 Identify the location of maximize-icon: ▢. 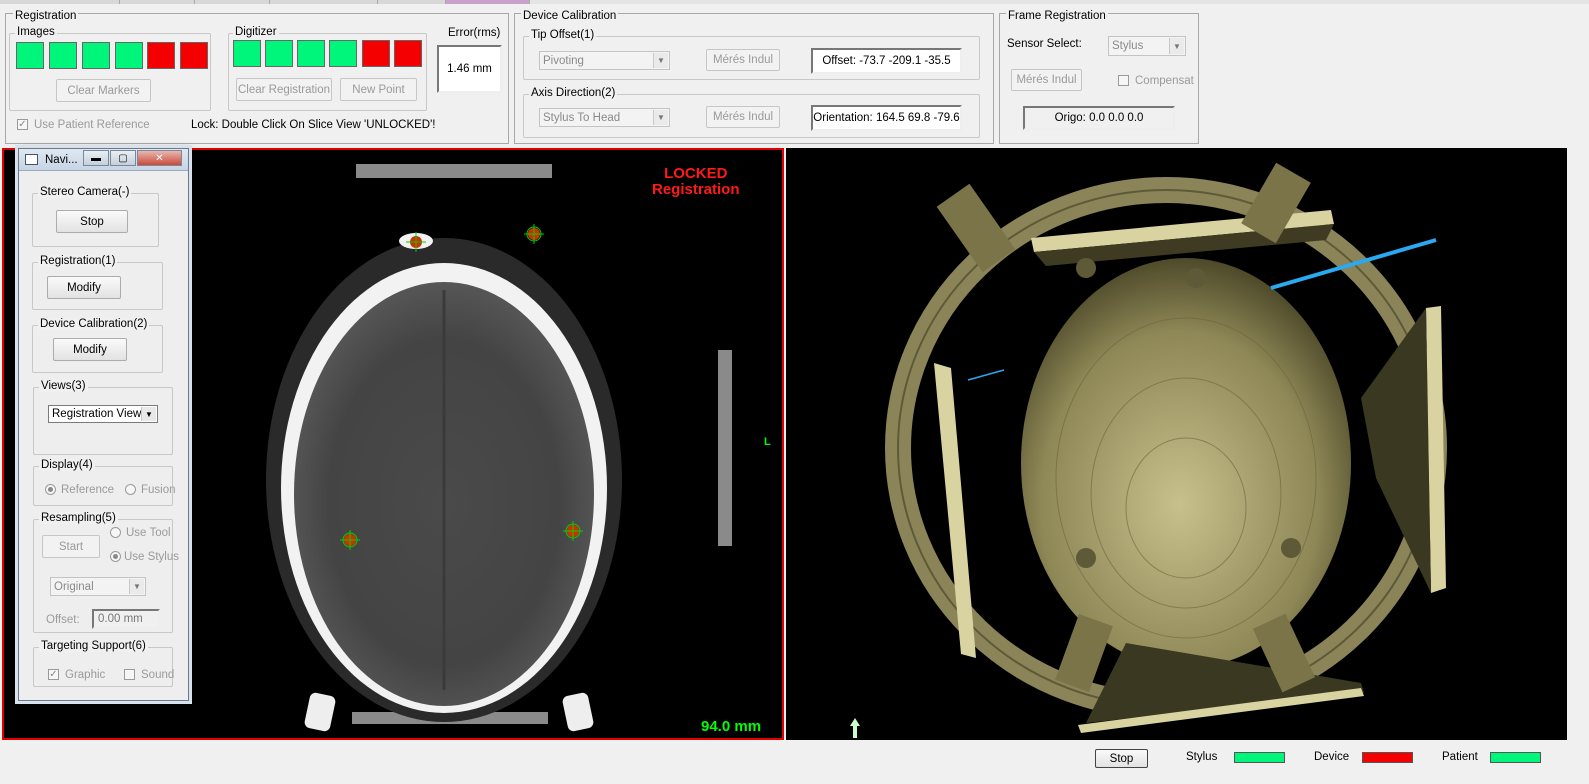
(123, 158).